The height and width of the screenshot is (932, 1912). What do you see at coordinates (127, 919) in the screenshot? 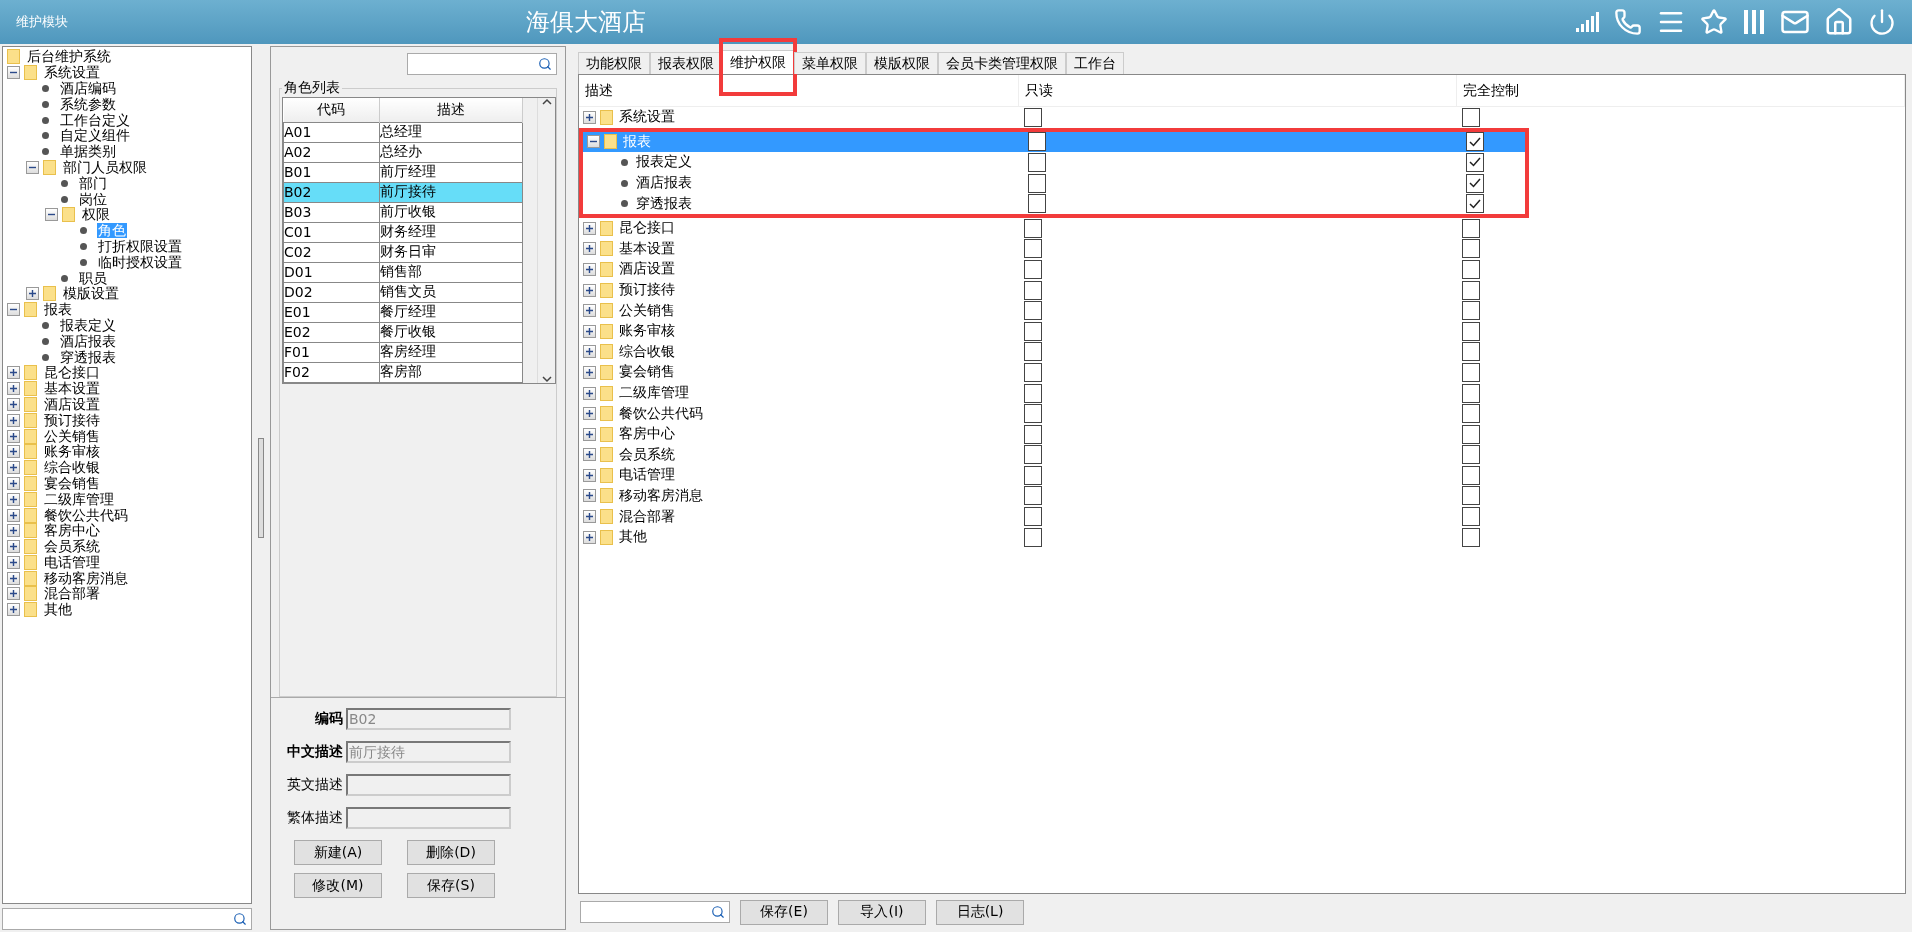
I see `search-field` at bounding box center [127, 919].